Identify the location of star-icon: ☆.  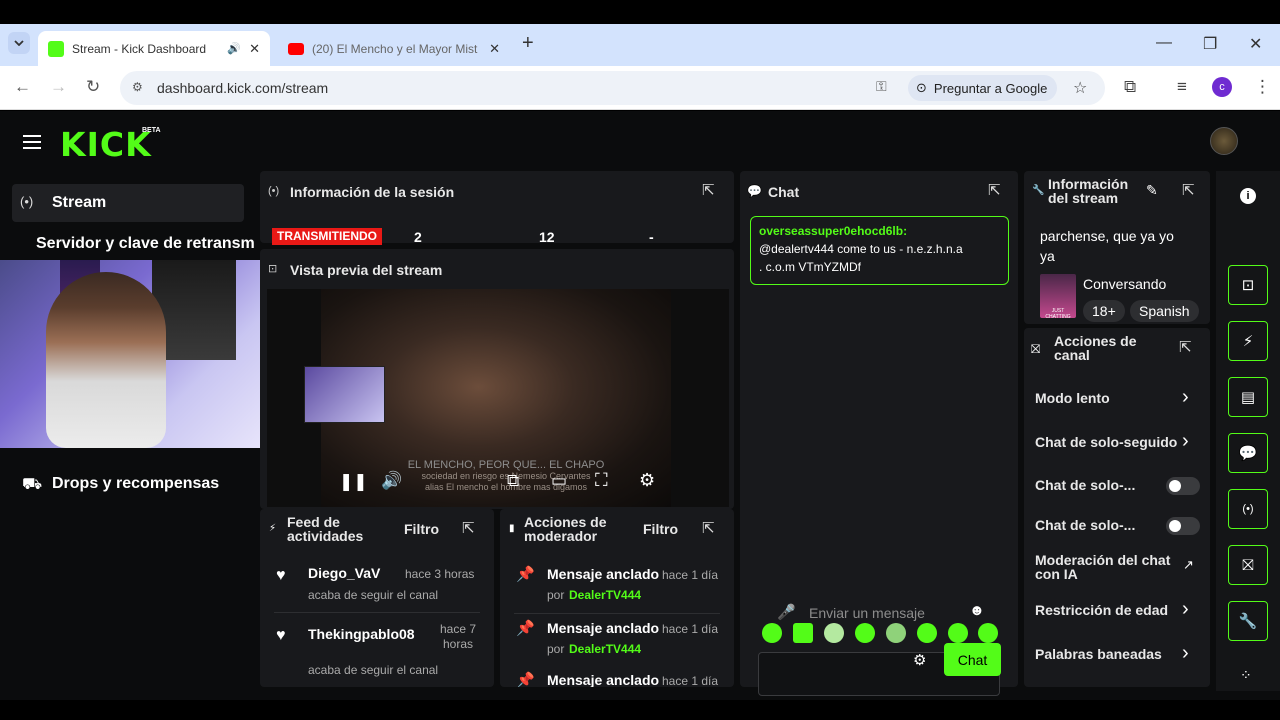
(1080, 88).